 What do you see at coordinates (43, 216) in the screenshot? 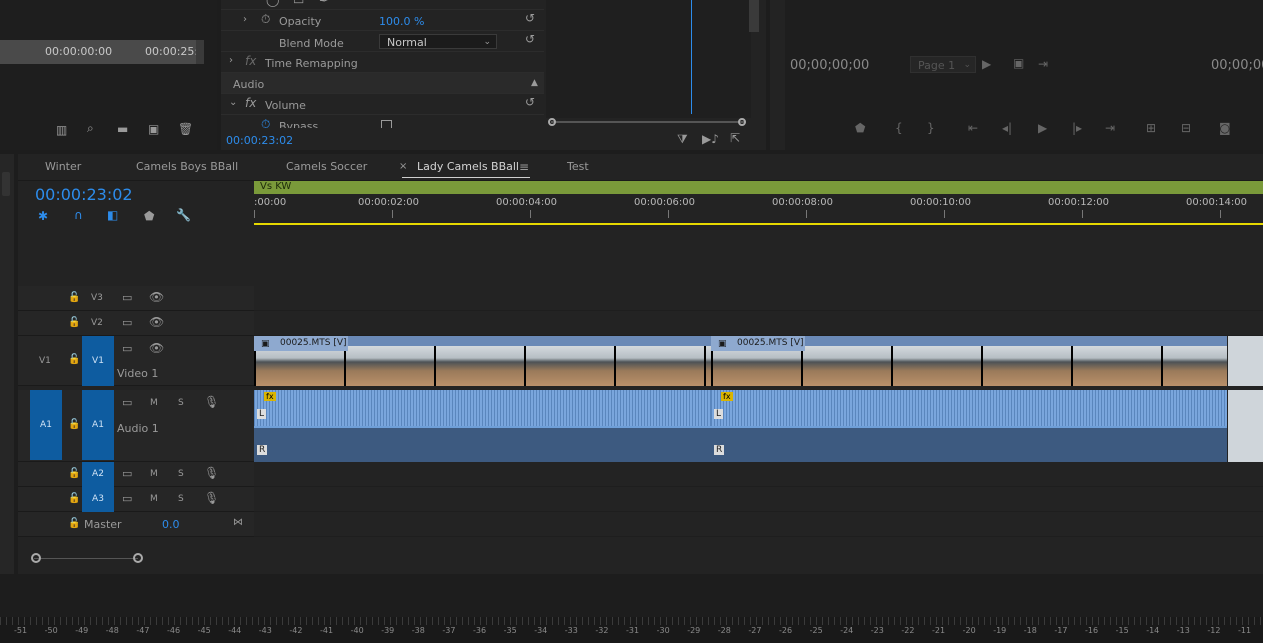
I see `nest-icon: ✱` at bounding box center [43, 216].